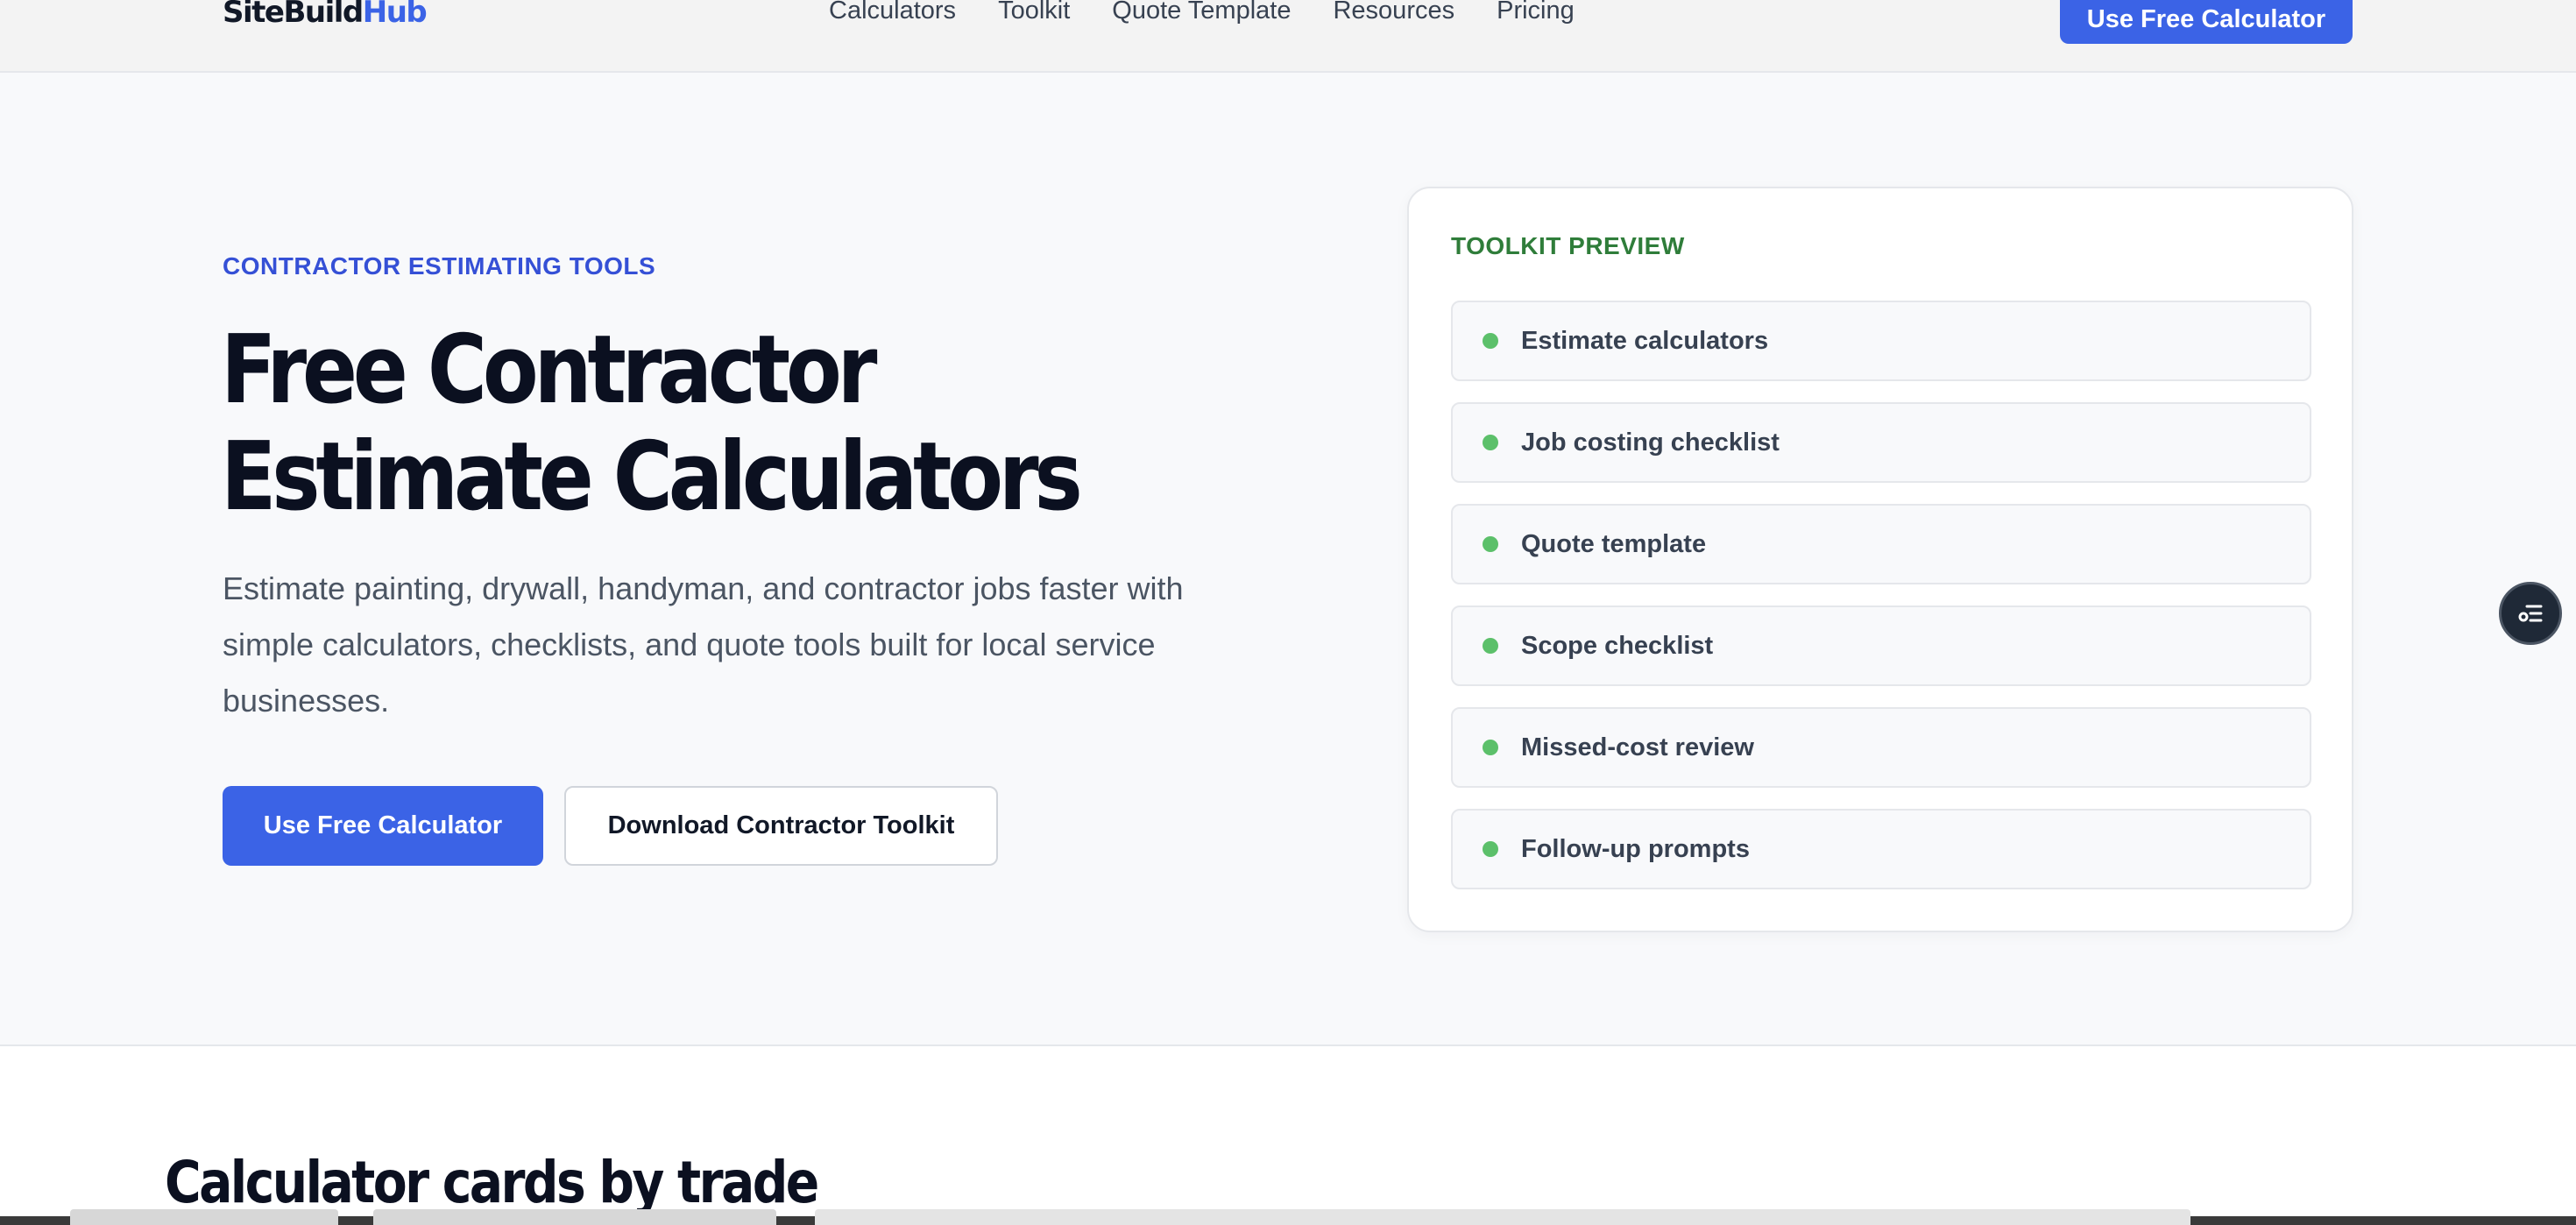  I want to click on nav-link-resources: Resources, so click(1393, 13).